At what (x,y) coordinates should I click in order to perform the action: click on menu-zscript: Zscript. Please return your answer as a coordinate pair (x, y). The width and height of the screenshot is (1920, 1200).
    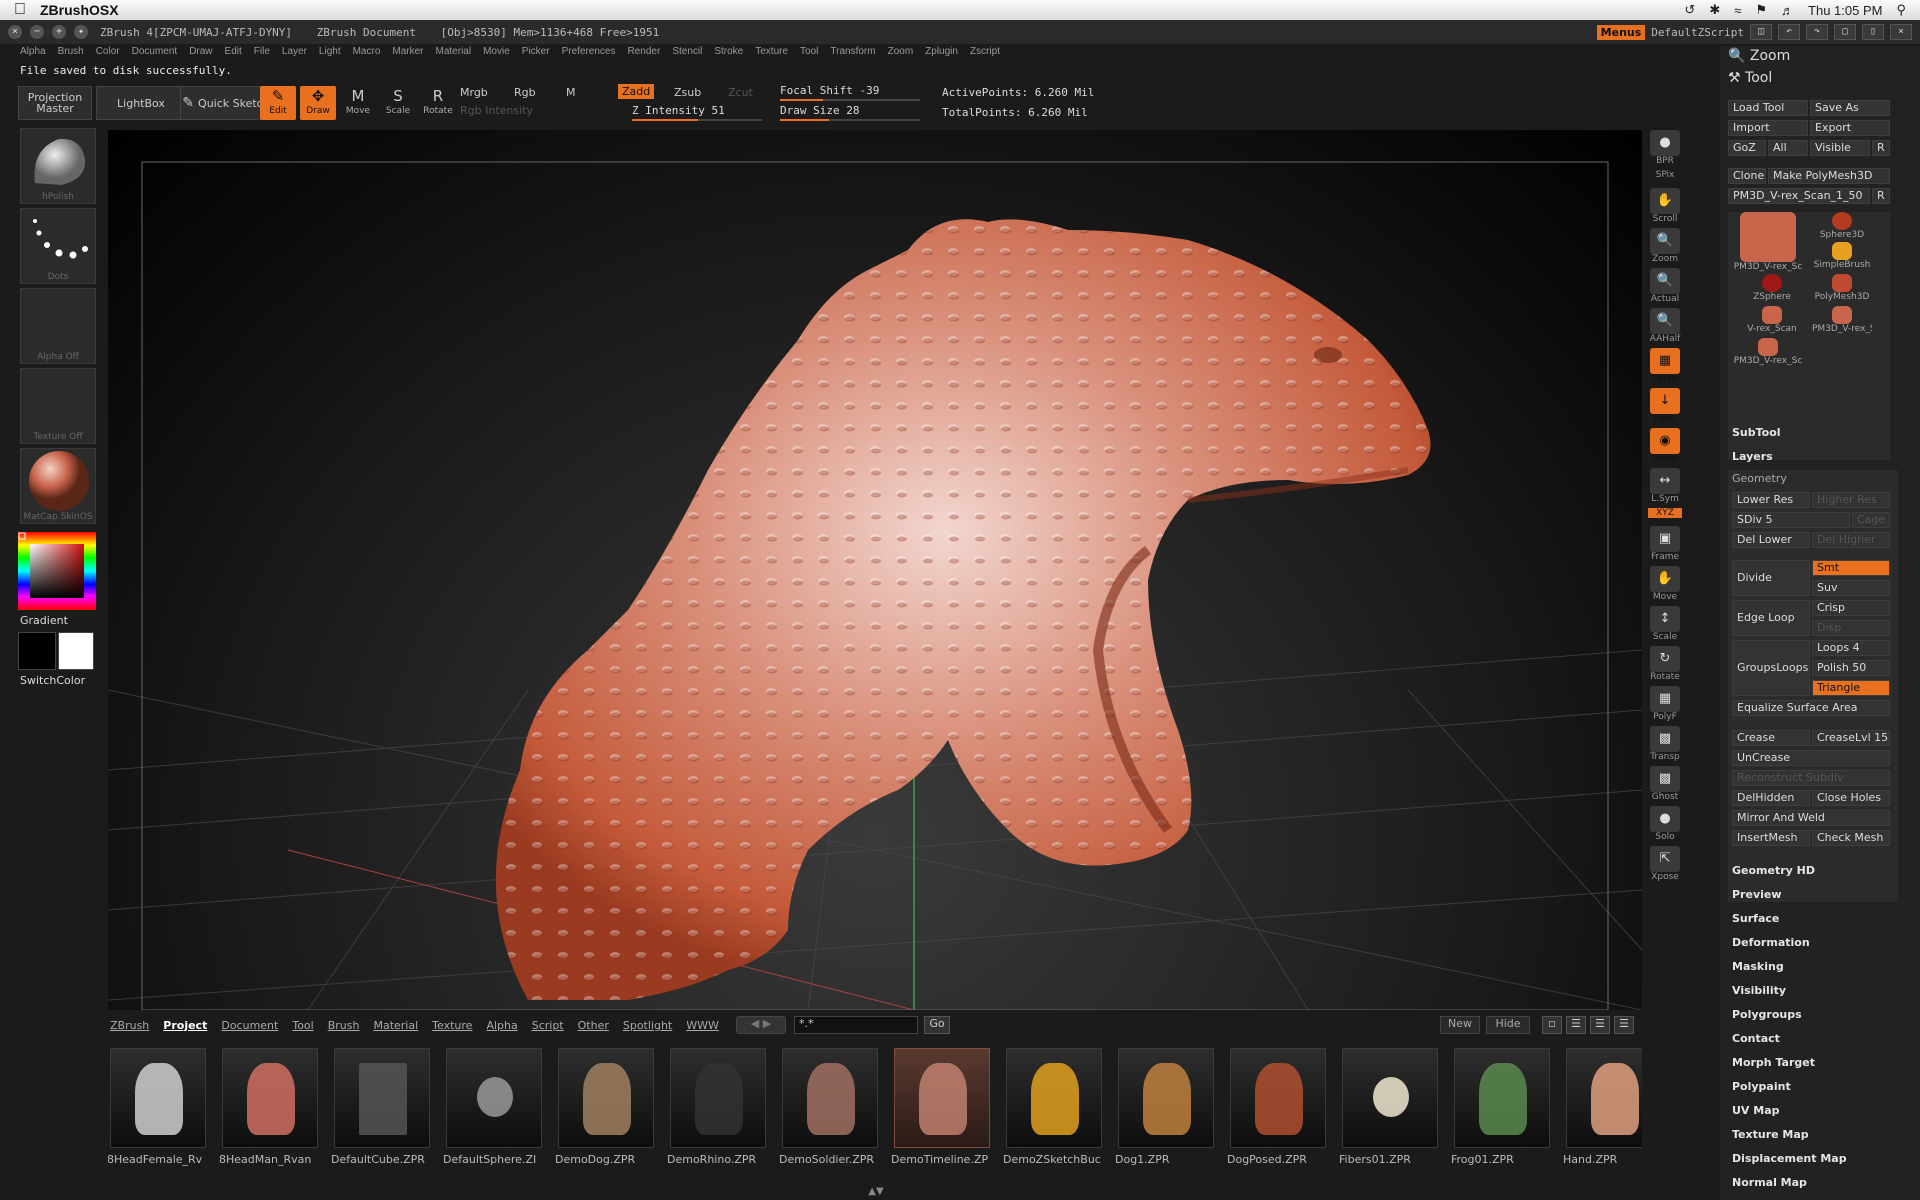
    Looking at the image, I should click on (985, 54).